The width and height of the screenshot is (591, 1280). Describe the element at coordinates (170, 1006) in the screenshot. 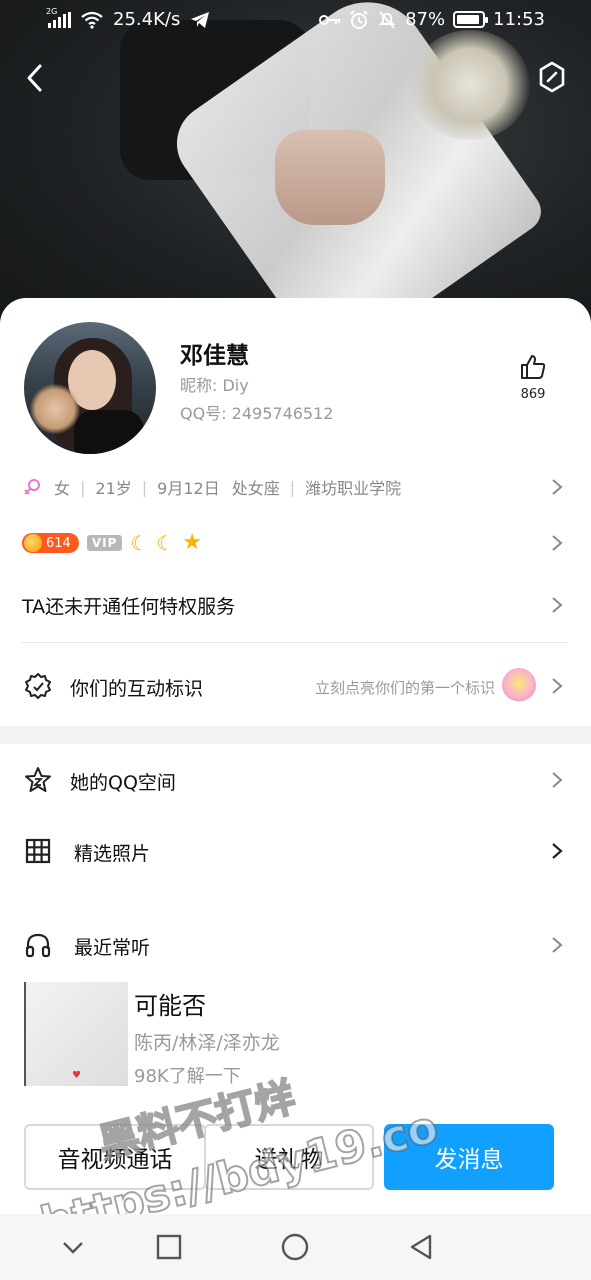

I see `song-title: 可能否` at that location.